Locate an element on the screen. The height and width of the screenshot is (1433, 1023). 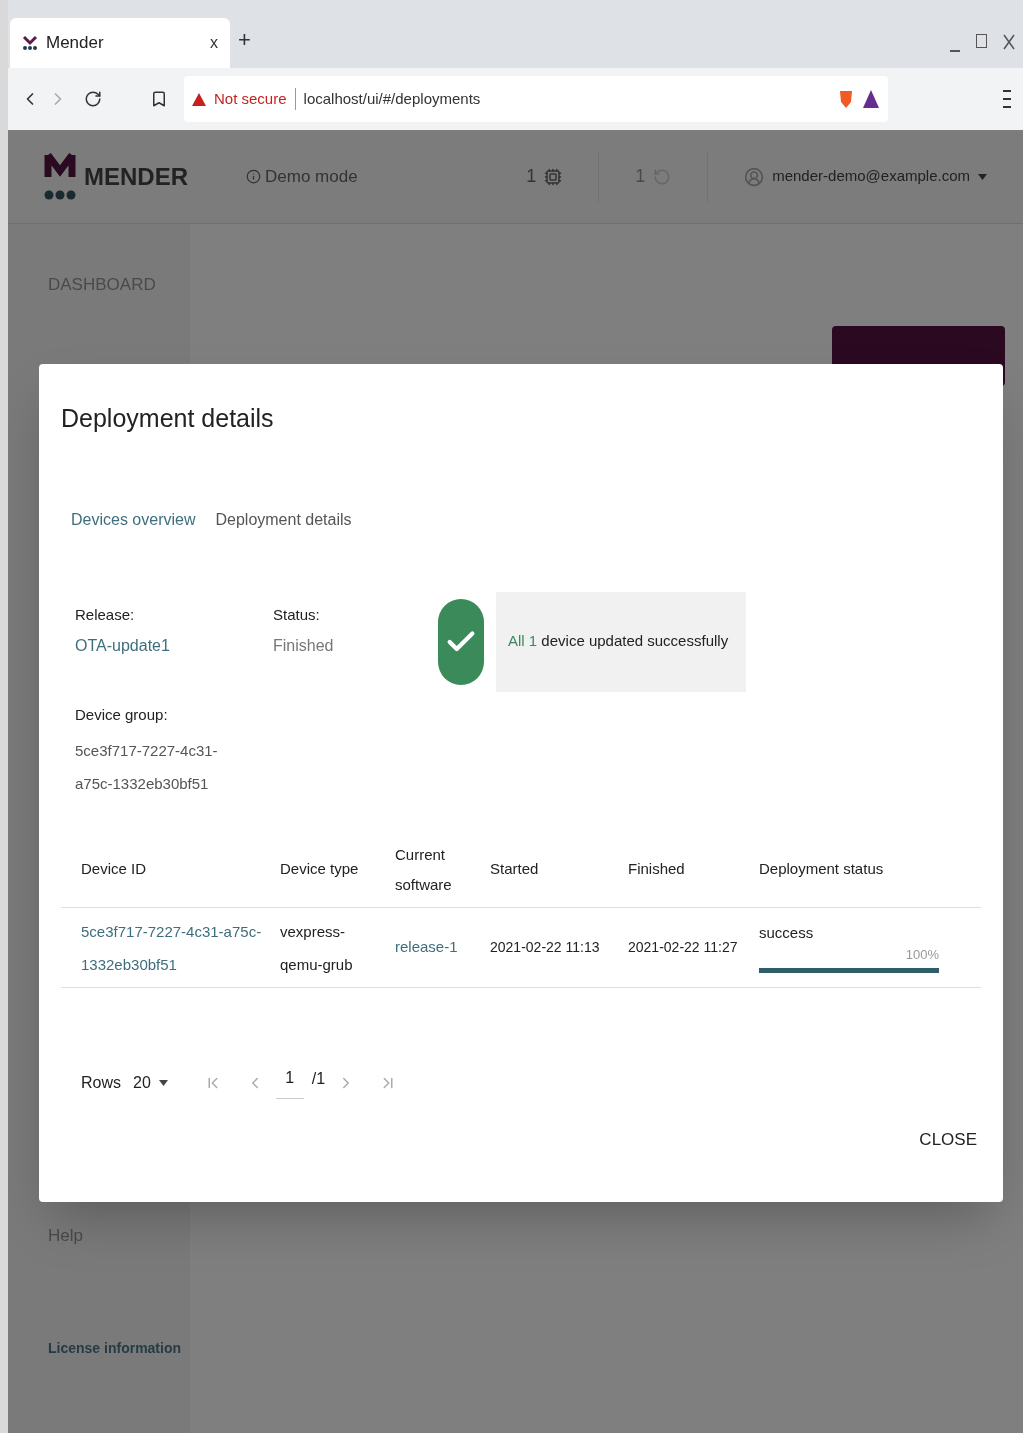
field-value: 5ce3f717-7227-4c31-a75c-1332eb30bf51 is located at coordinates (147, 767).